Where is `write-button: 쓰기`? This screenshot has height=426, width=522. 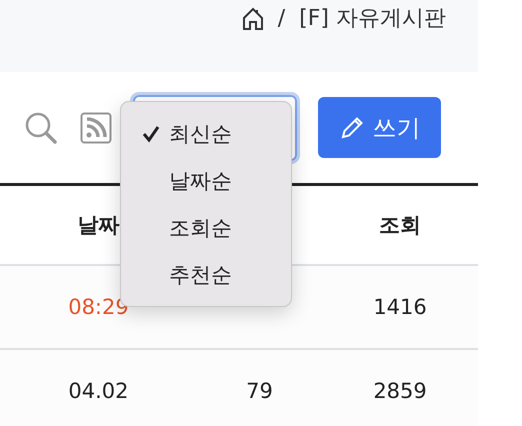
write-button: 쓰기 is located at coordinates (379, 127).